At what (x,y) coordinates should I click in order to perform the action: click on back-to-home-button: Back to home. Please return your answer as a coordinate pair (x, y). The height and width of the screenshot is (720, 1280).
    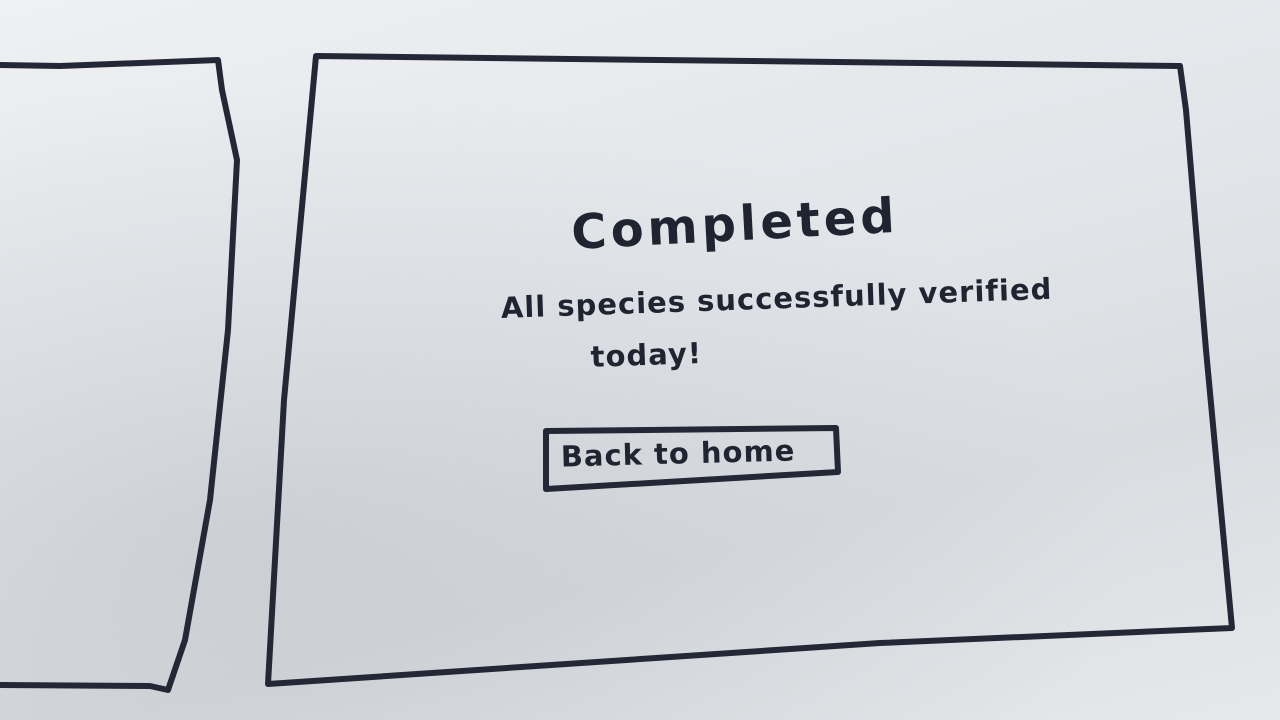
    Looking at the image, I should click on (692, 453).